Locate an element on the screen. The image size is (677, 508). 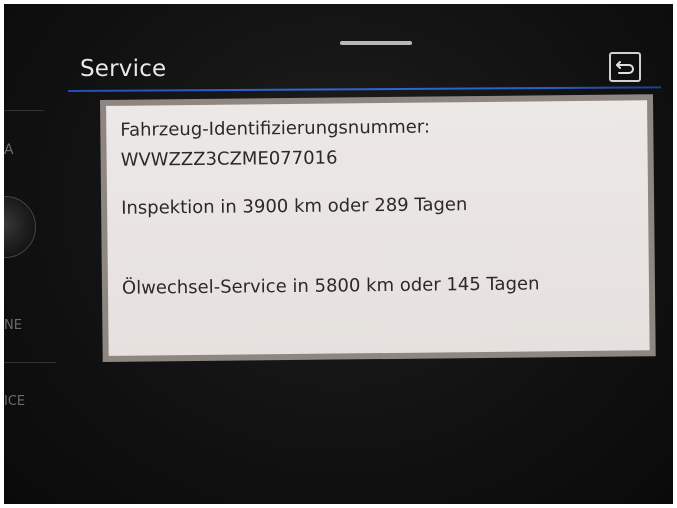
side-button-label-top: A is located at coordinates (9, 150).